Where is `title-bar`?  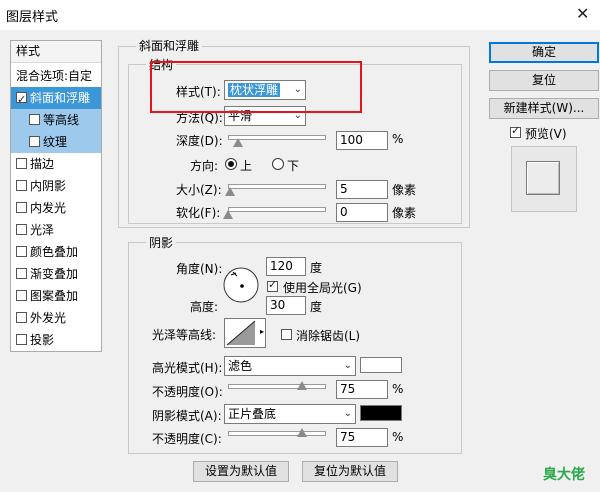 title-bar is located at coordinates (300, 15).